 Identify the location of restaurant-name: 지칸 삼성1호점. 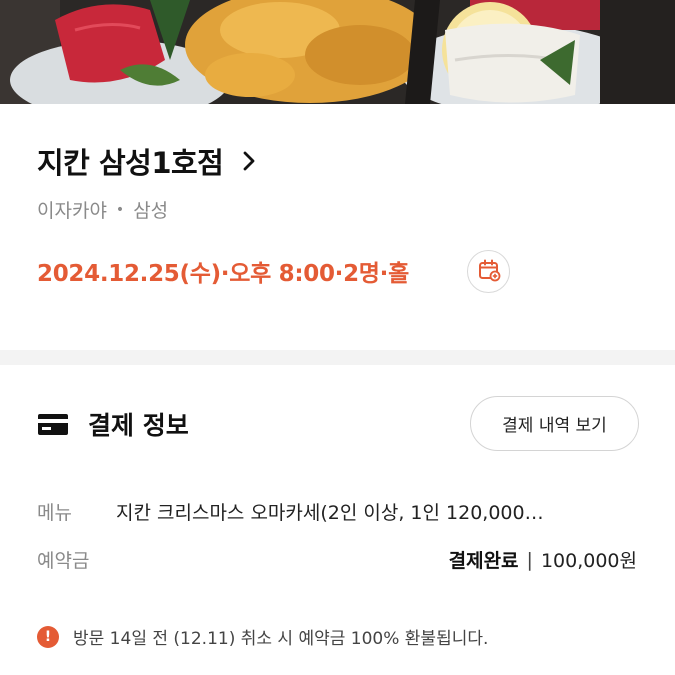
(130, 163).